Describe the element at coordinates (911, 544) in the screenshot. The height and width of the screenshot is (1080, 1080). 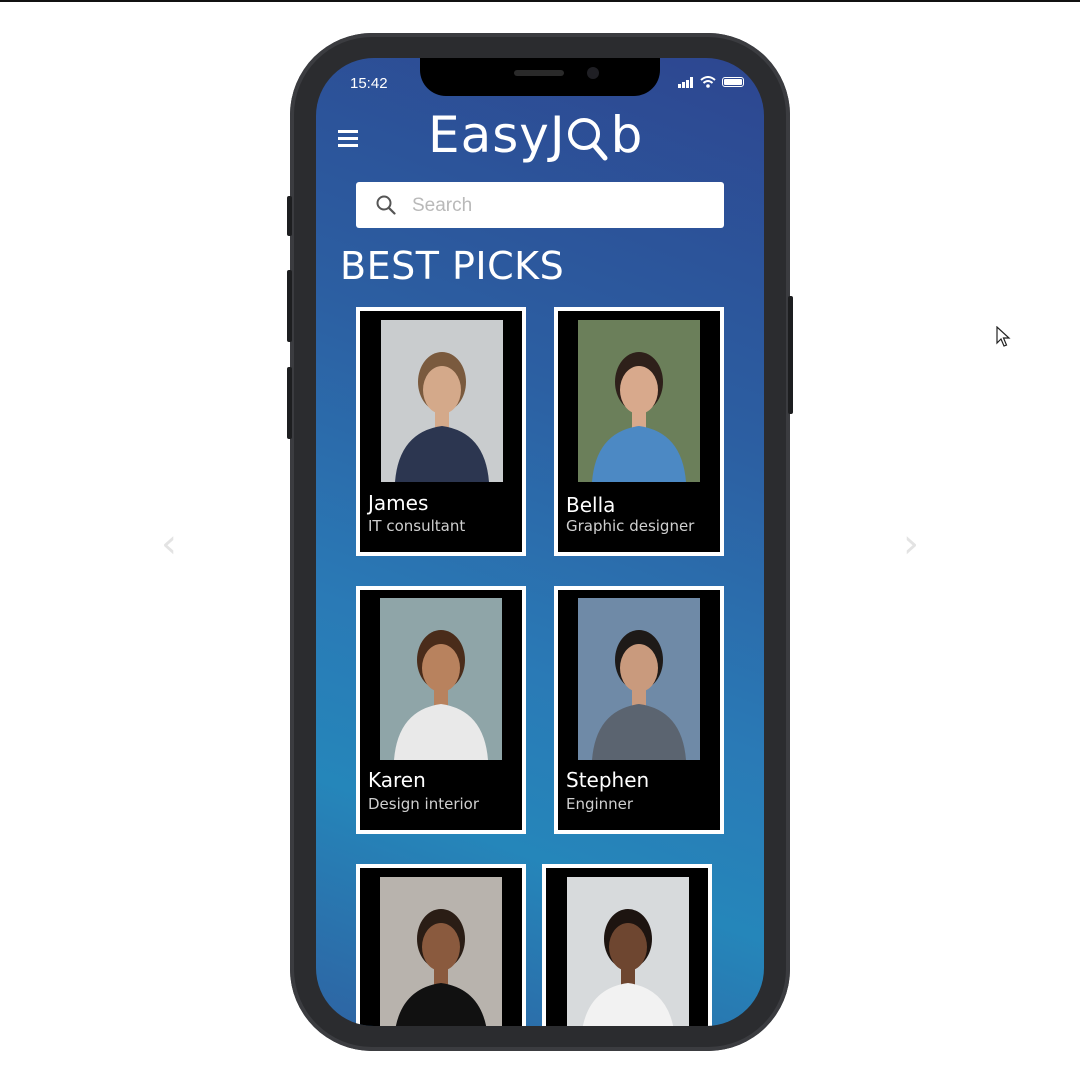
I see `chevron-right-icon: ›` at that location.